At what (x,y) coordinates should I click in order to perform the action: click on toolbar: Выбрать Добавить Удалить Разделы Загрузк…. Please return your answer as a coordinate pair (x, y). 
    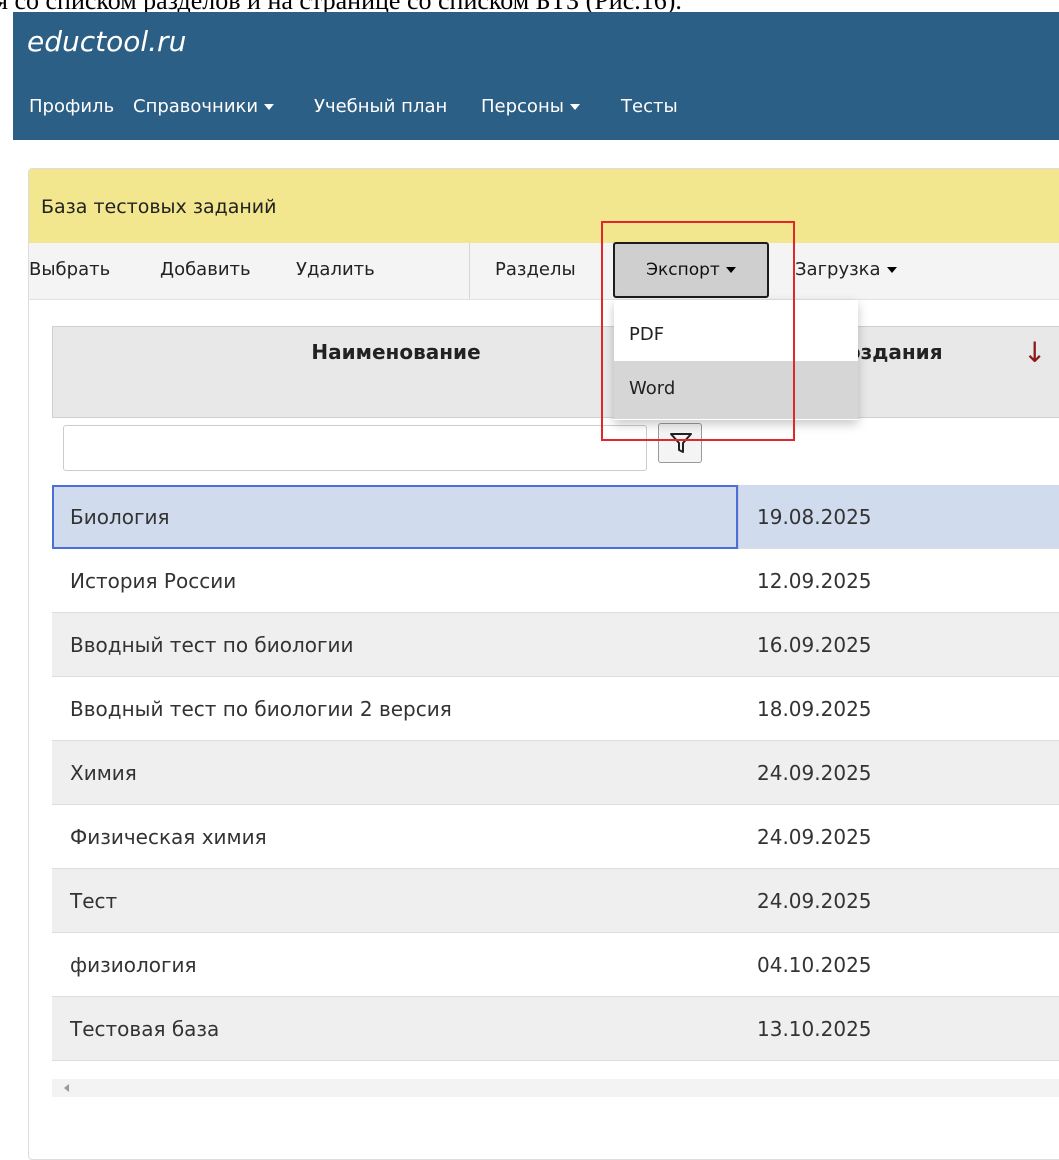
    Looking at the image, I should click on (544, 271).